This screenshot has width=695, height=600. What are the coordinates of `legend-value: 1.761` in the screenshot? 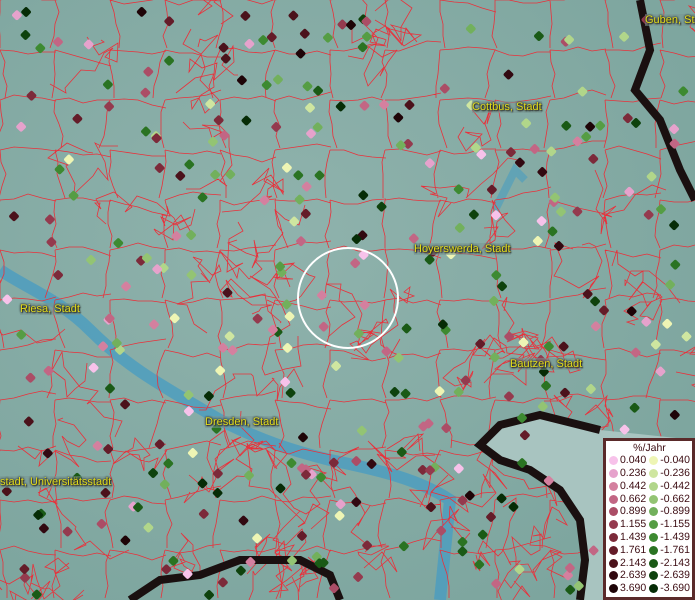 It's located at (633, 550).